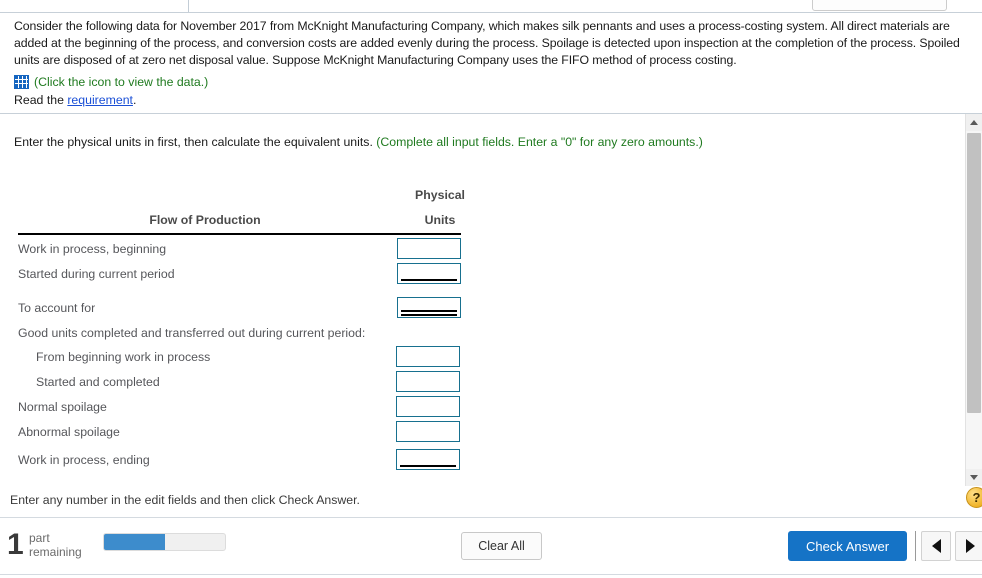 Image resolution: width=982 pixels, height=578 pixels. Describe the element at coordinates (92, 249) in the screenshot. I see `row-label: Work in process, beginning` at that location.